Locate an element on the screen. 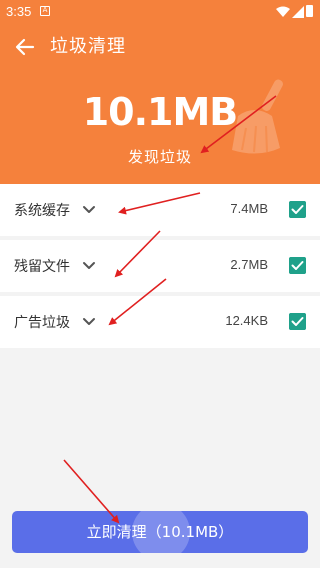 The width and height of the screenshot is (320, 568). battery-icon is located at coordinates (309, 11).